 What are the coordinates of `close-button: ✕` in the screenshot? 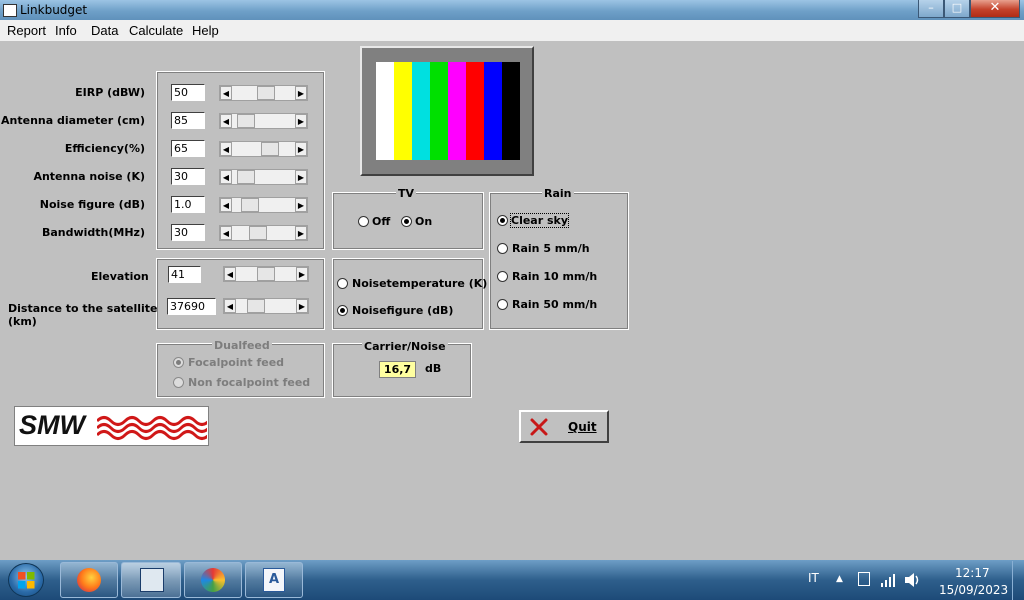 It's located at (995, 9).